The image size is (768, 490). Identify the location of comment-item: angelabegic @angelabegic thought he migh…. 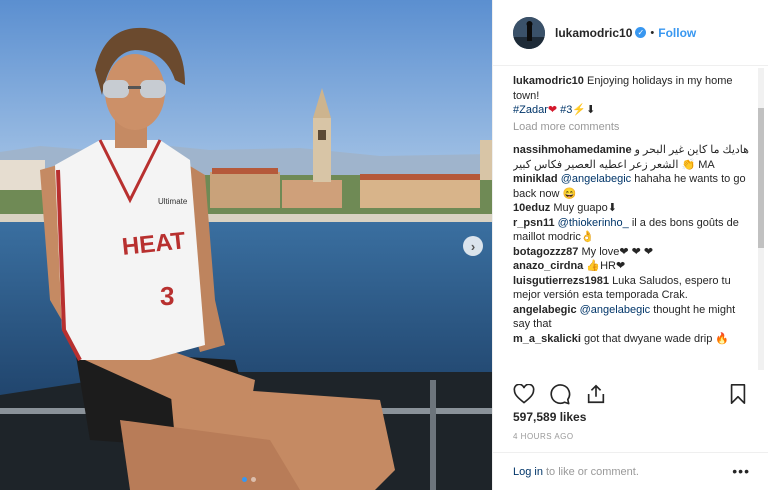
(633, 317).